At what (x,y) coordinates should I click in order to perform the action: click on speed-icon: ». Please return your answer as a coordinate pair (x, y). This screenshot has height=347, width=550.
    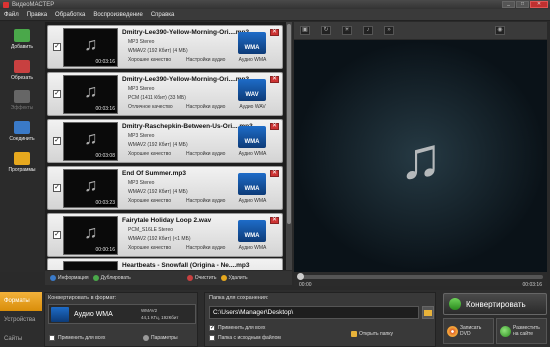
    Looking at the image, I should click on (389, 30).